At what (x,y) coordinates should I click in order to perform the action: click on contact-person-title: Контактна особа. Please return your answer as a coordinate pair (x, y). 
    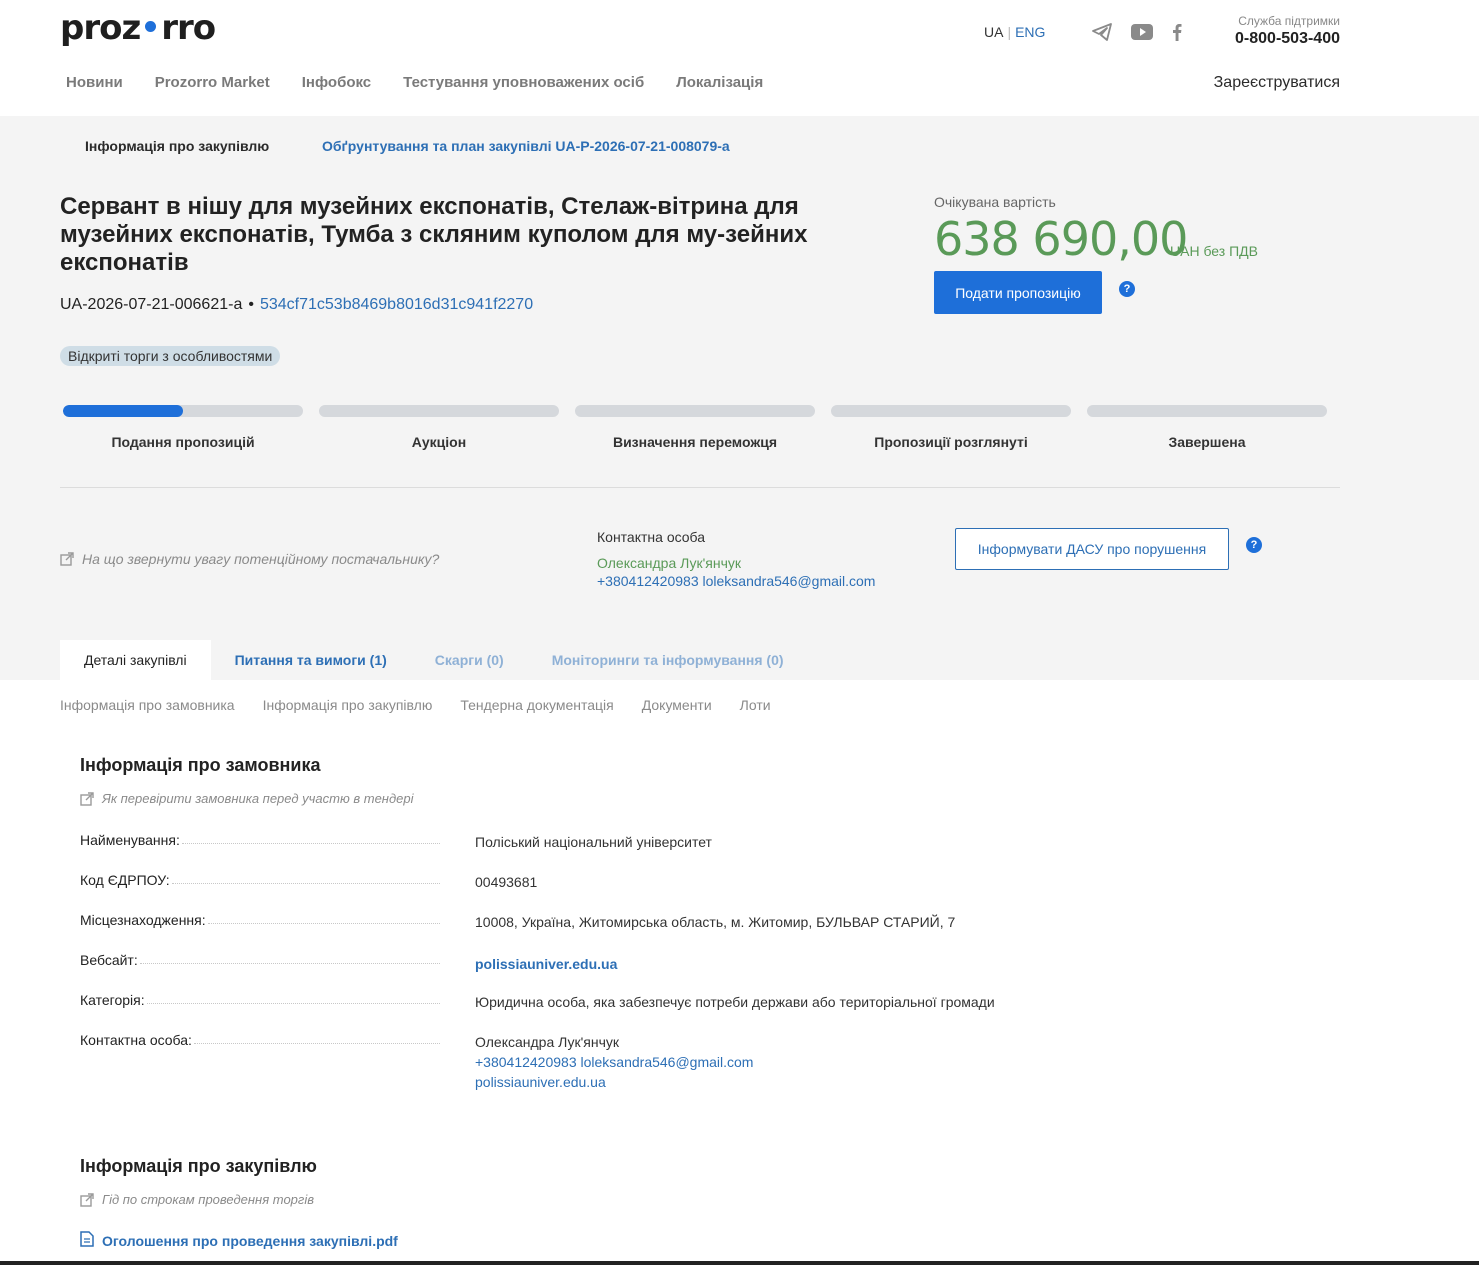
    Looking at the image, I should click on (651, 537).